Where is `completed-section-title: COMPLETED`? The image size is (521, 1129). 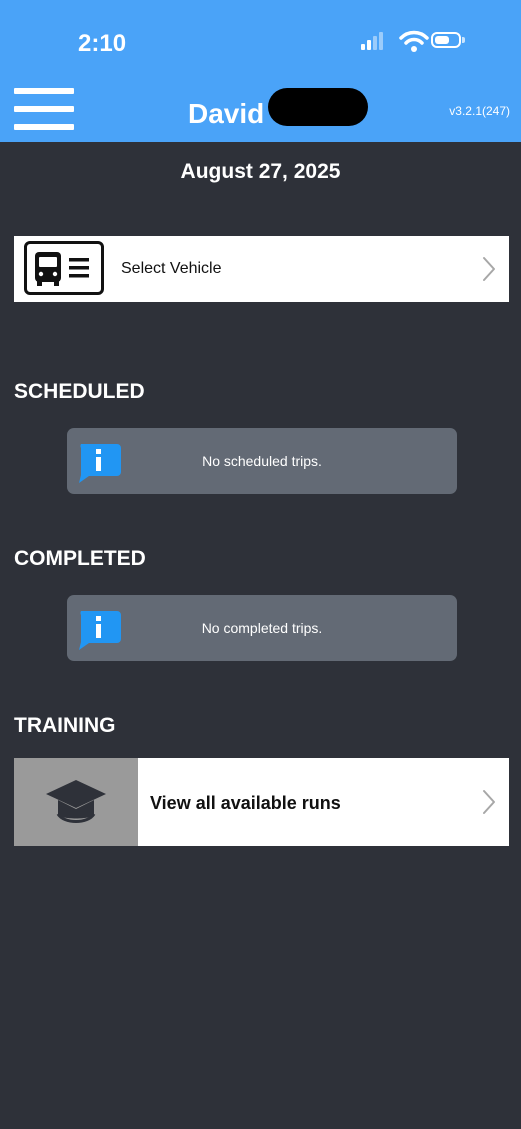 completed-section-title: COMPLETED is located at coordinates (80, 558).